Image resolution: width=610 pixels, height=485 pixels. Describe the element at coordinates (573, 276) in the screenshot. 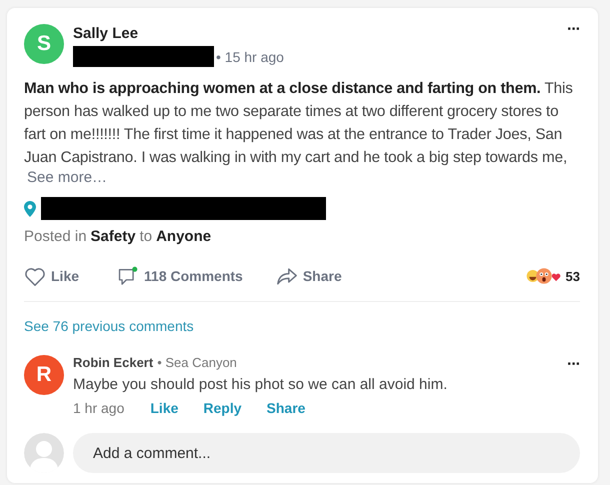

I see `reaction-count: 53` at that location.